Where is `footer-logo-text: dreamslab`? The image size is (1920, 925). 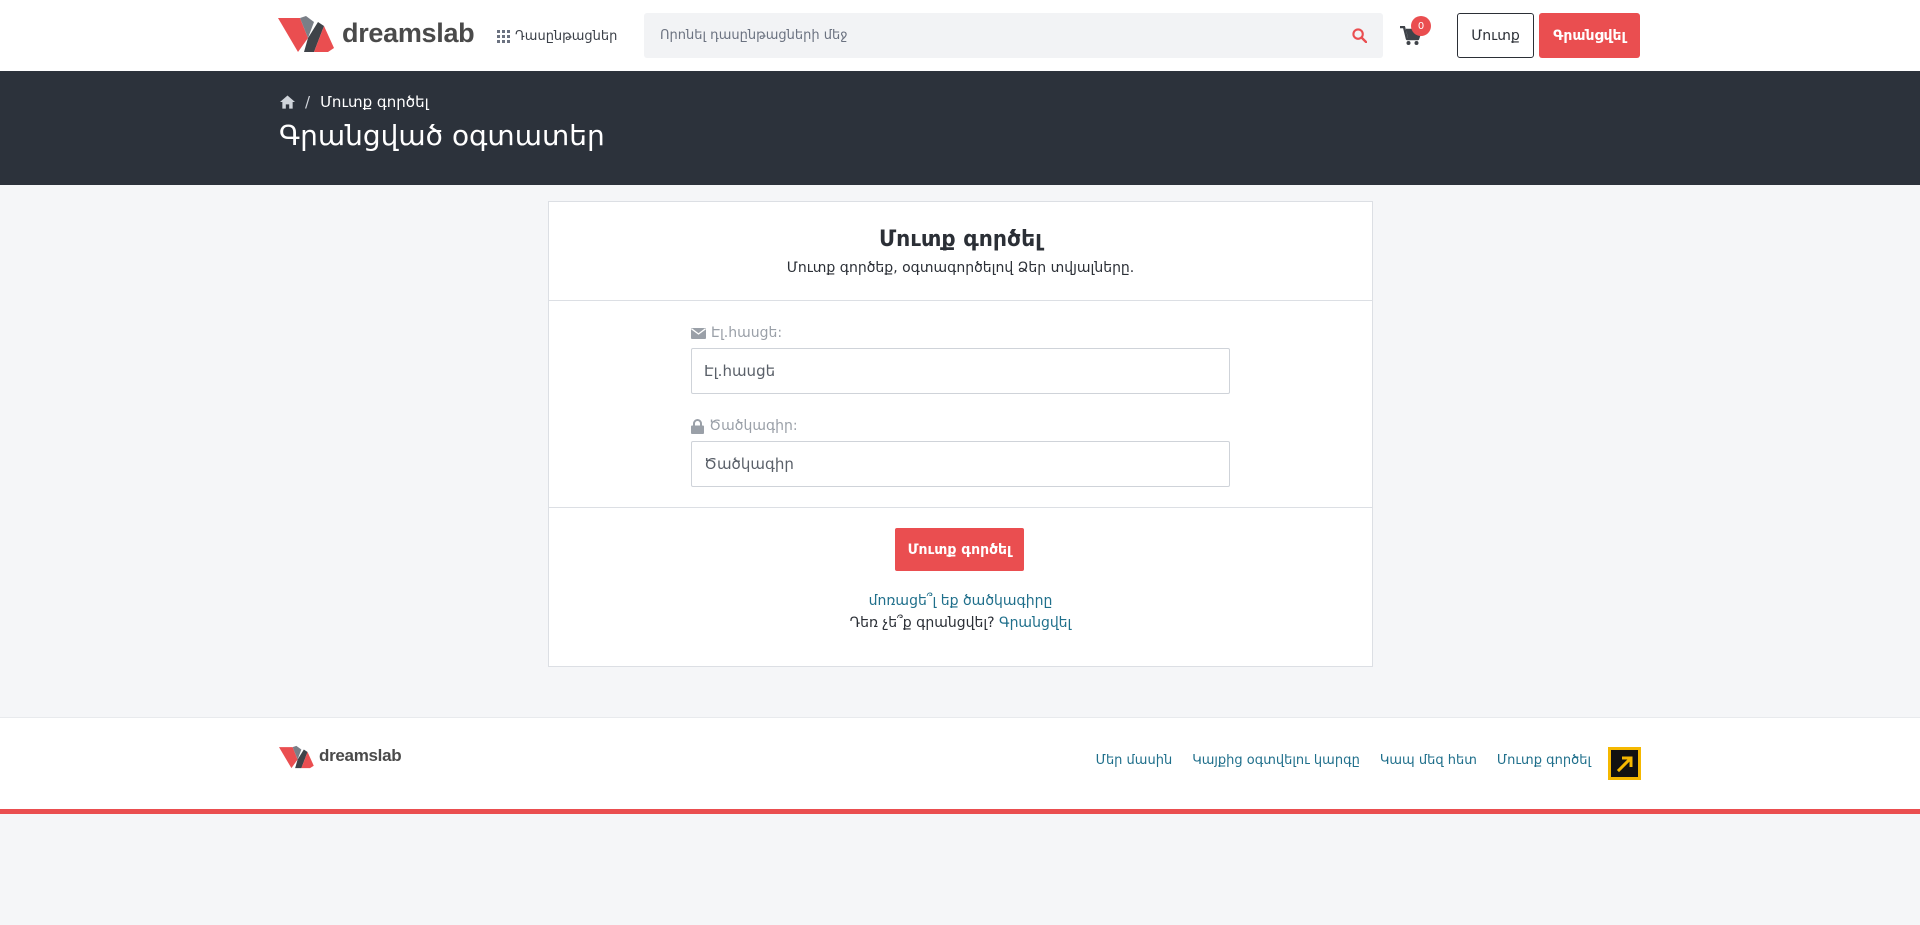
footer-logo-text: dreamslab is located at coordinates (360, 755).